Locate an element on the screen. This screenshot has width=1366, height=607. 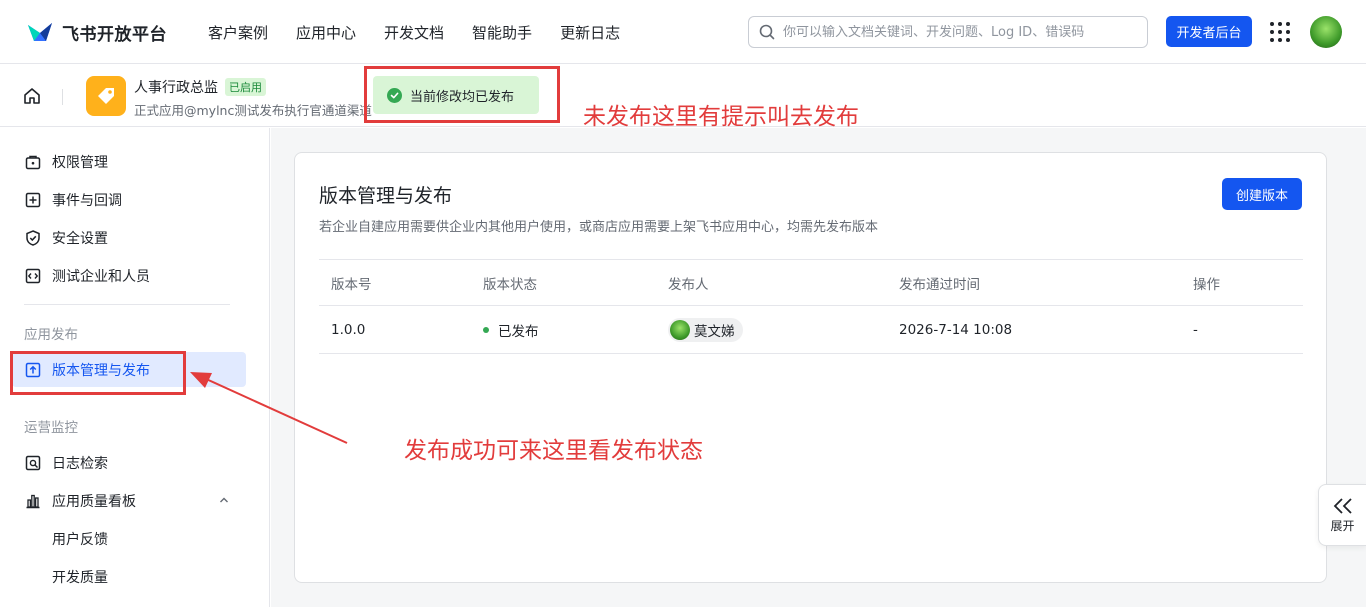
double-chevron-left-icon is located at coordinates (1342, 505).